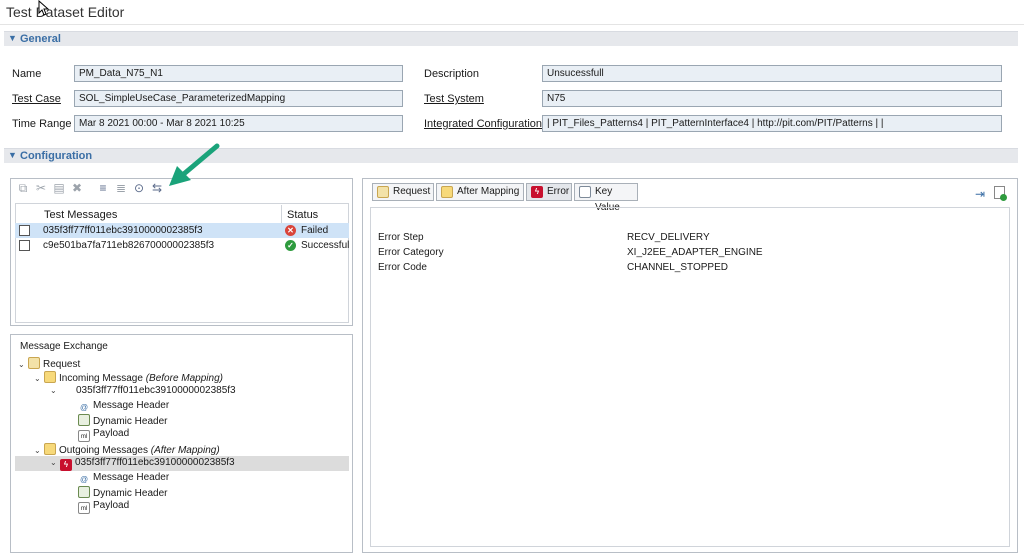 This screenshot has height=559, width=1024. I want to click on window-title: Test Dataset Editor, so click(65, 12).